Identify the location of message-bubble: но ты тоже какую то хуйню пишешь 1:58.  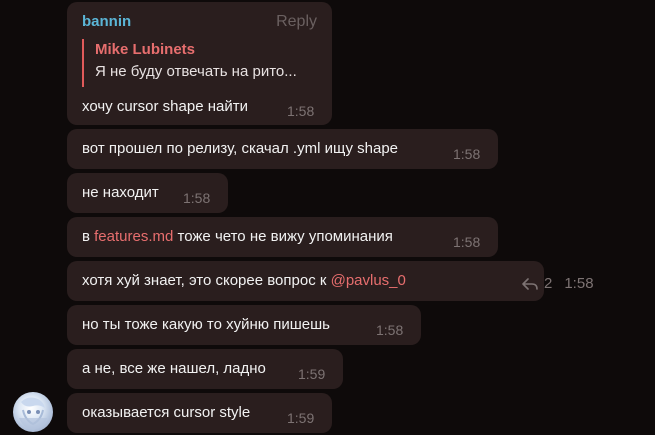
(244, 325).